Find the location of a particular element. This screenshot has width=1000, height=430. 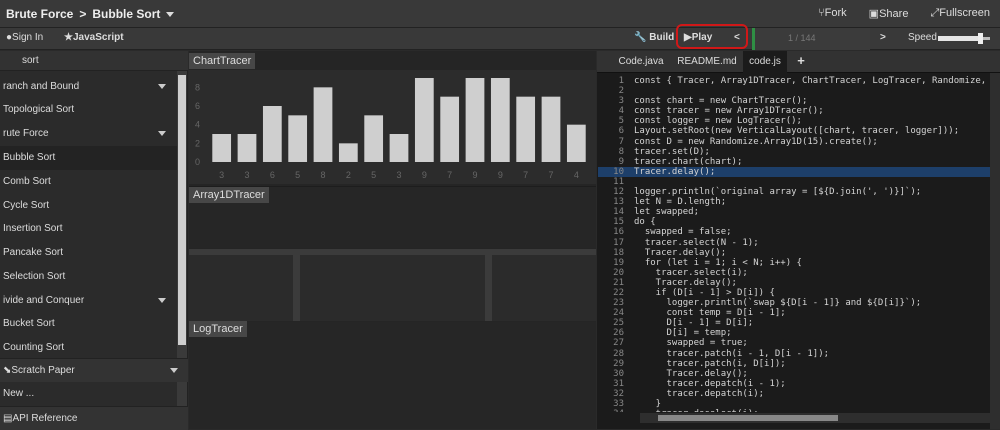

search-value: sort is located at coordinates (30, 60).